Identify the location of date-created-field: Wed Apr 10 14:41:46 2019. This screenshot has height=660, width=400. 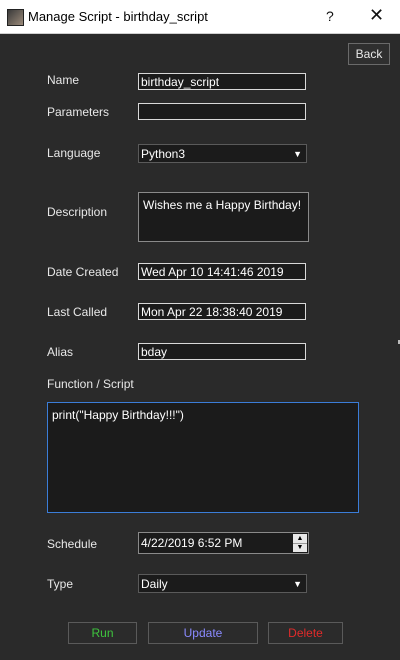
(222, 271).